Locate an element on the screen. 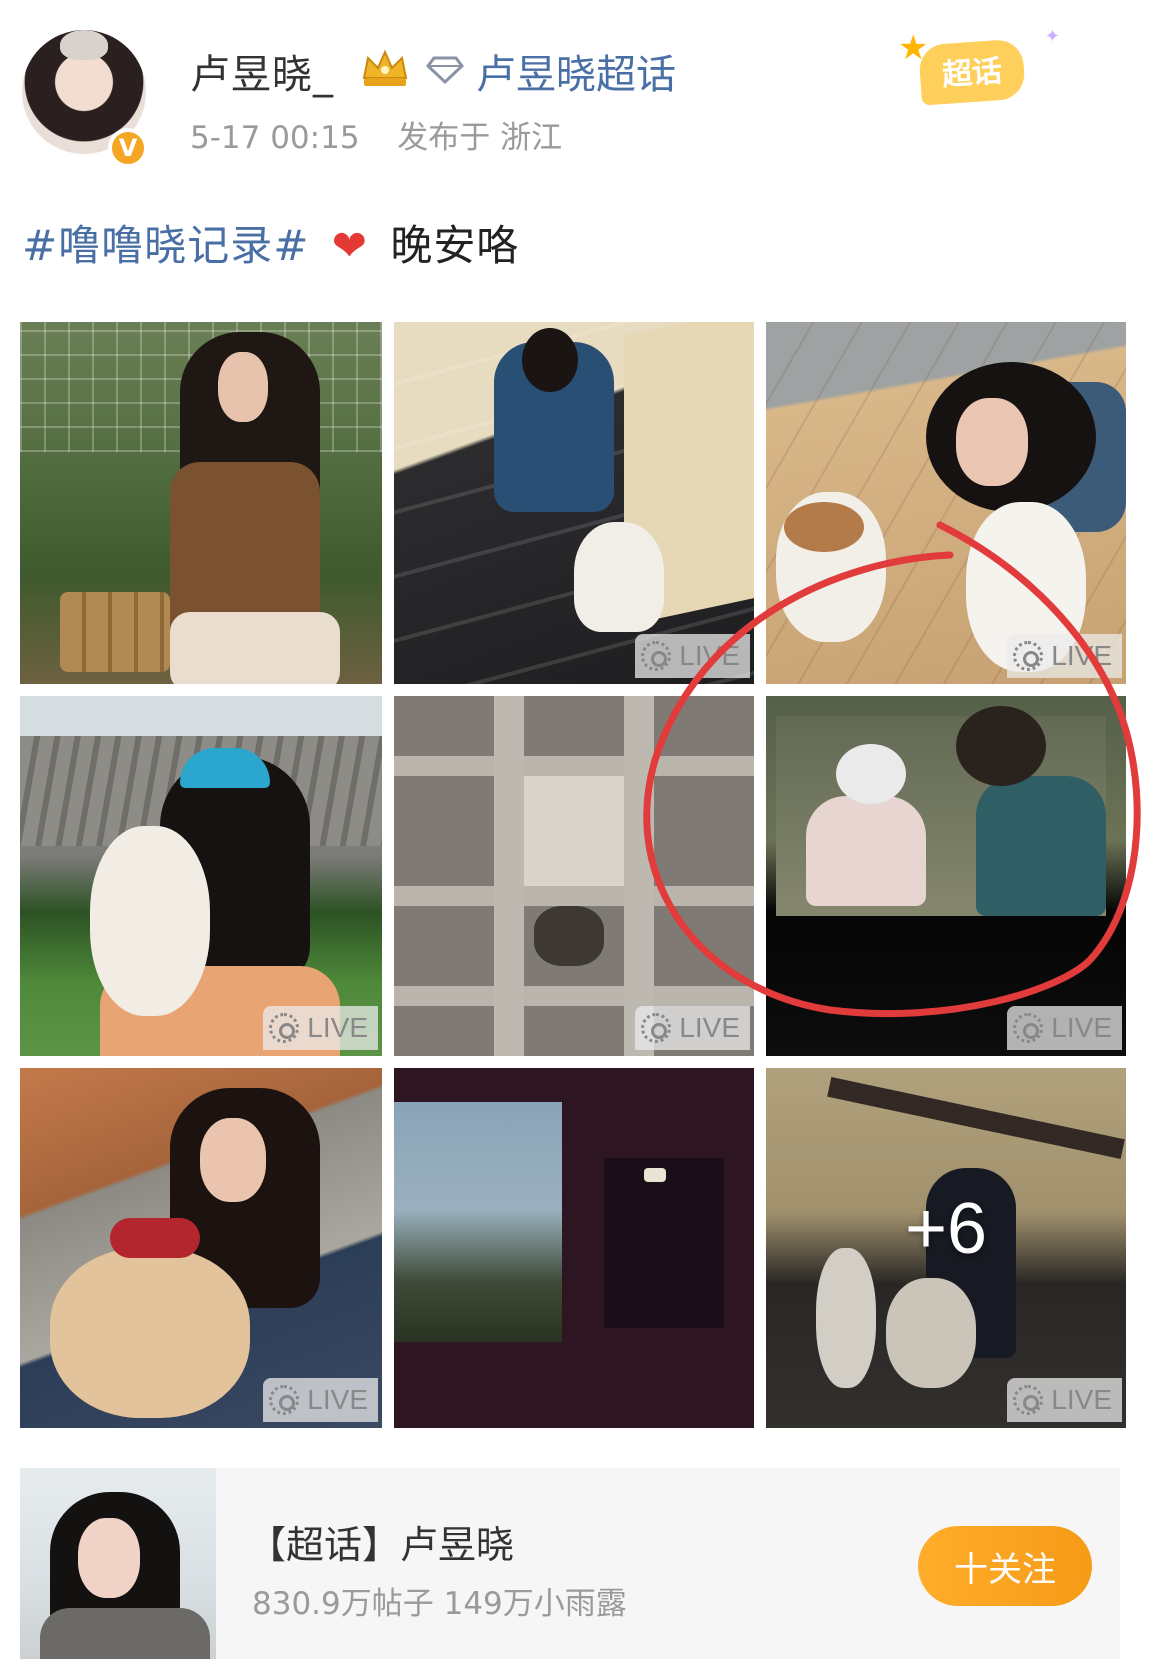  supertopic-badge-icon: ★ 超话 ✦ is located at coordinates (978, 66).